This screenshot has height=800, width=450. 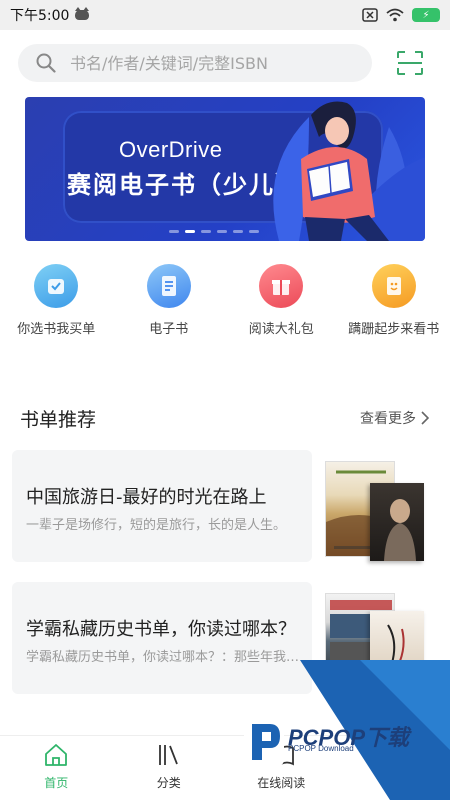 I want to click on smiley-book-icon, so click(x=393, y=286).